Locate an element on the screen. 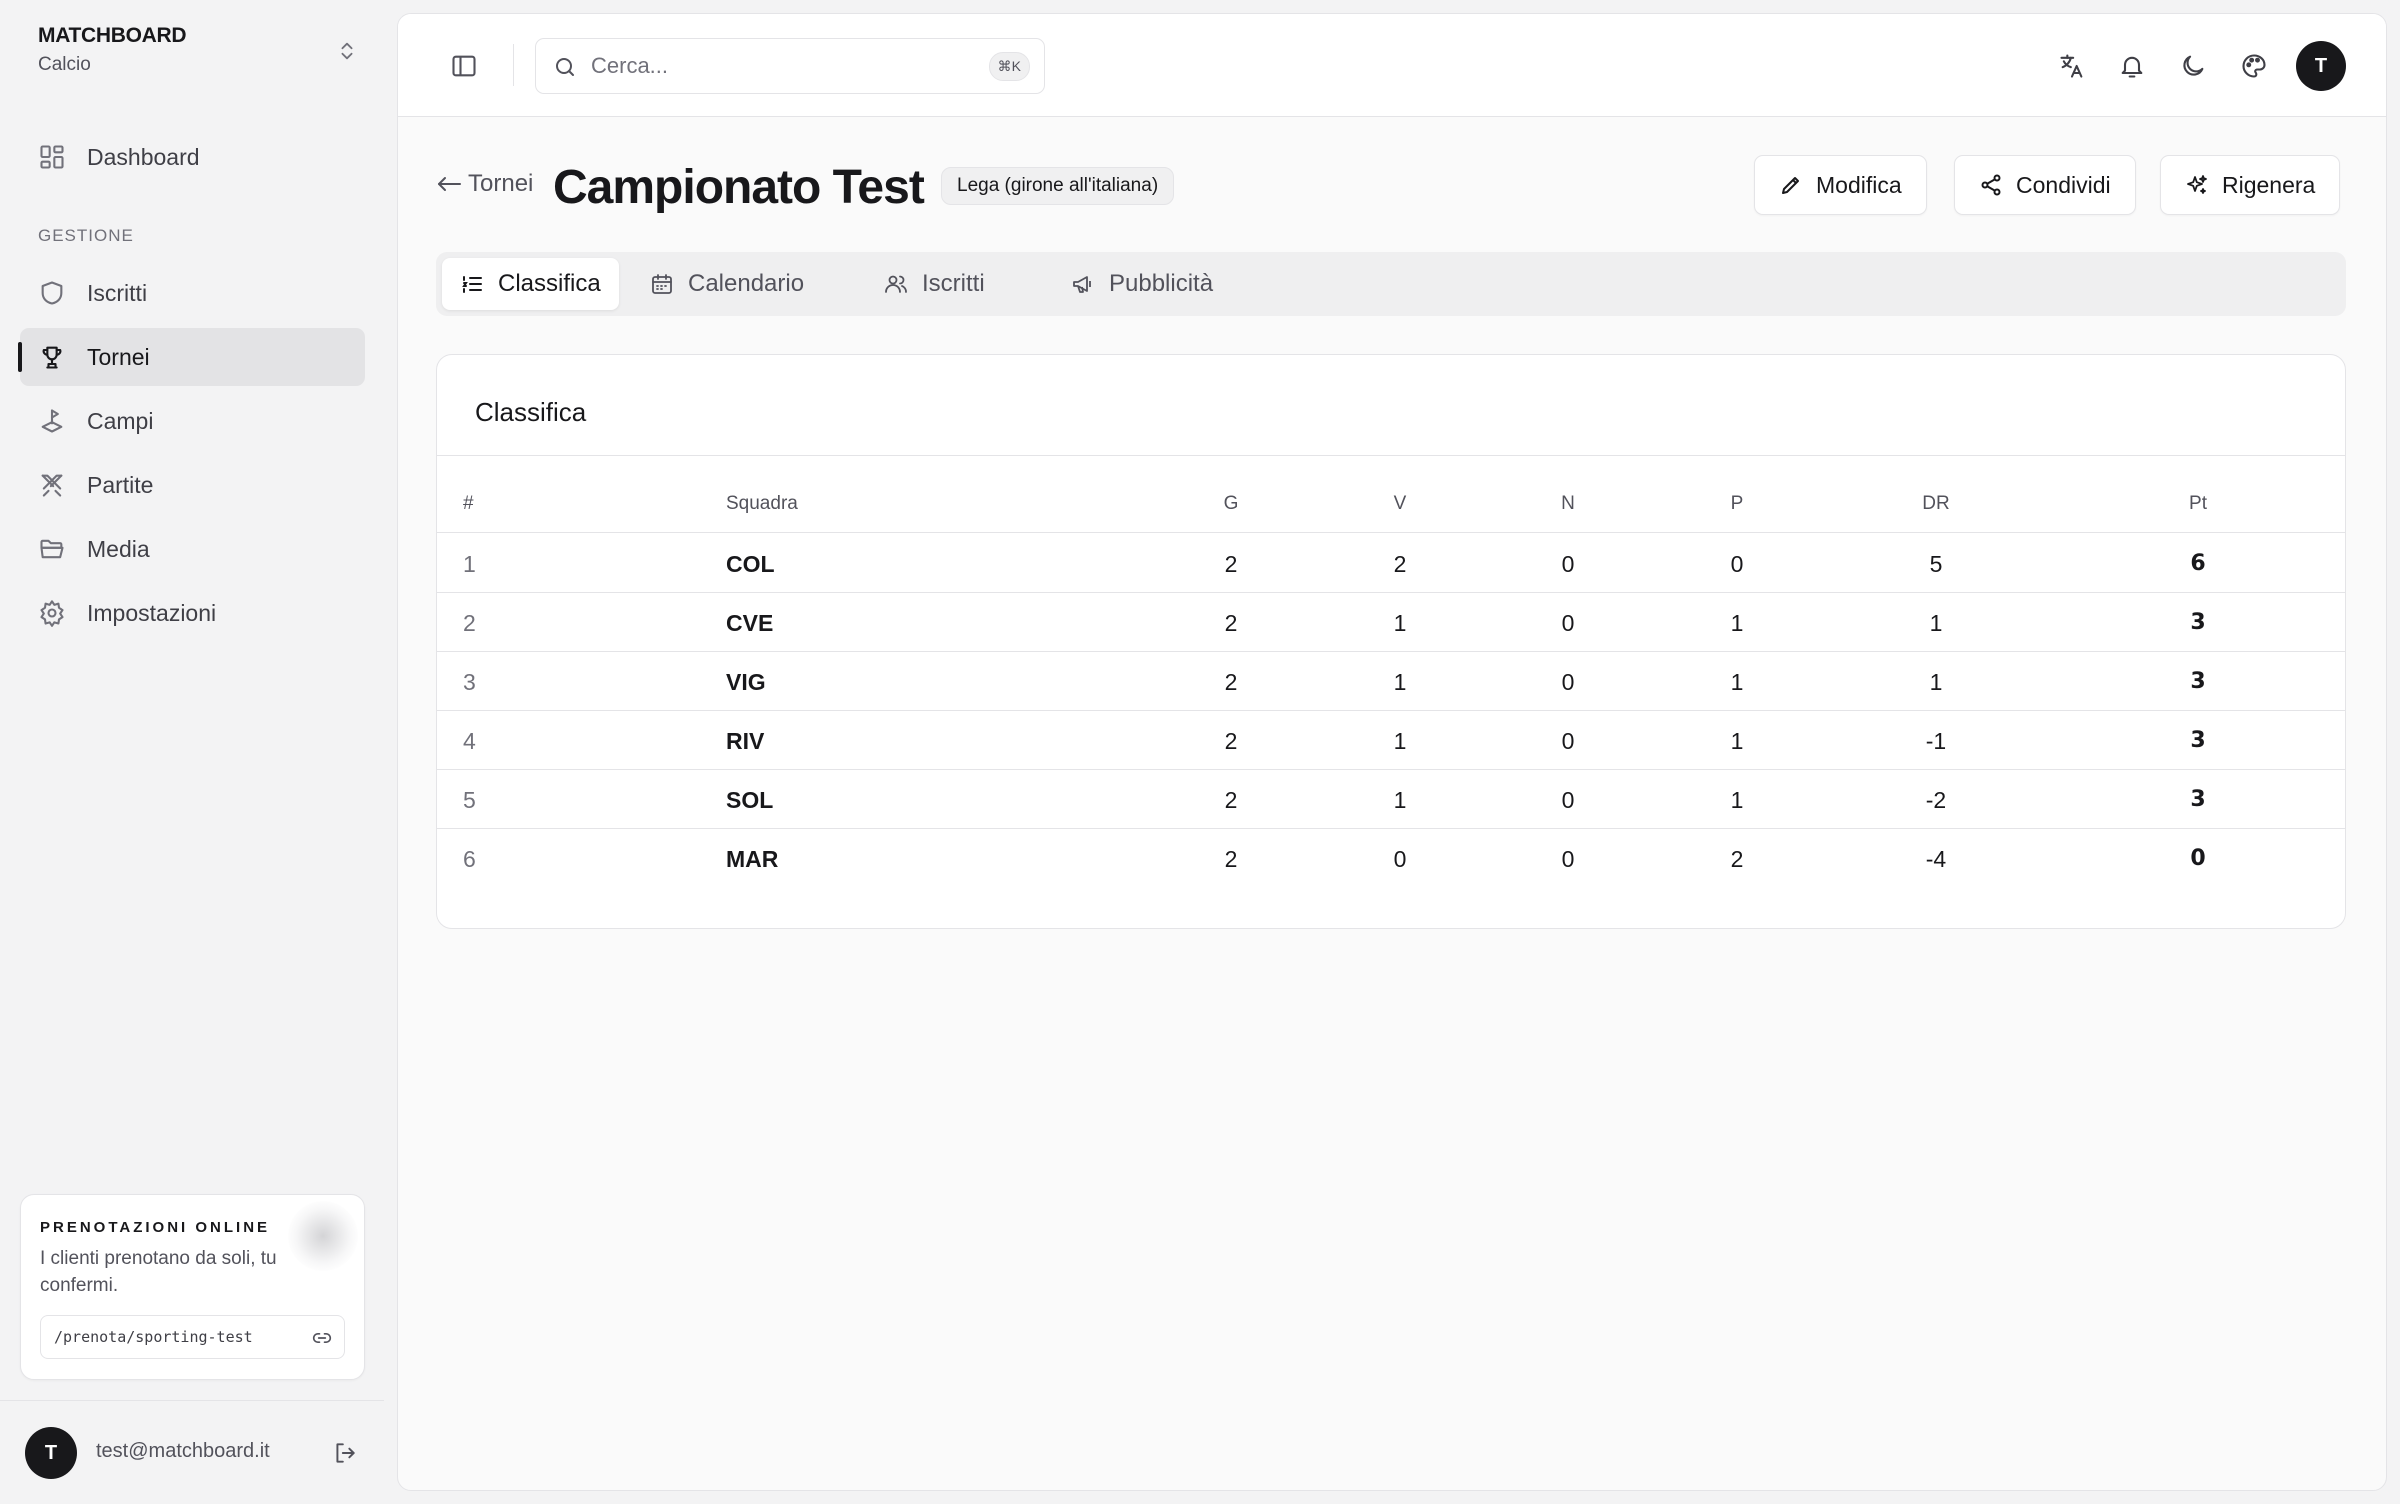 The width and height of the screenshot is (2400, 1504). table-row: 3 VIG 2 1 0 1 1 3 is located at coordinates (1391, 681).